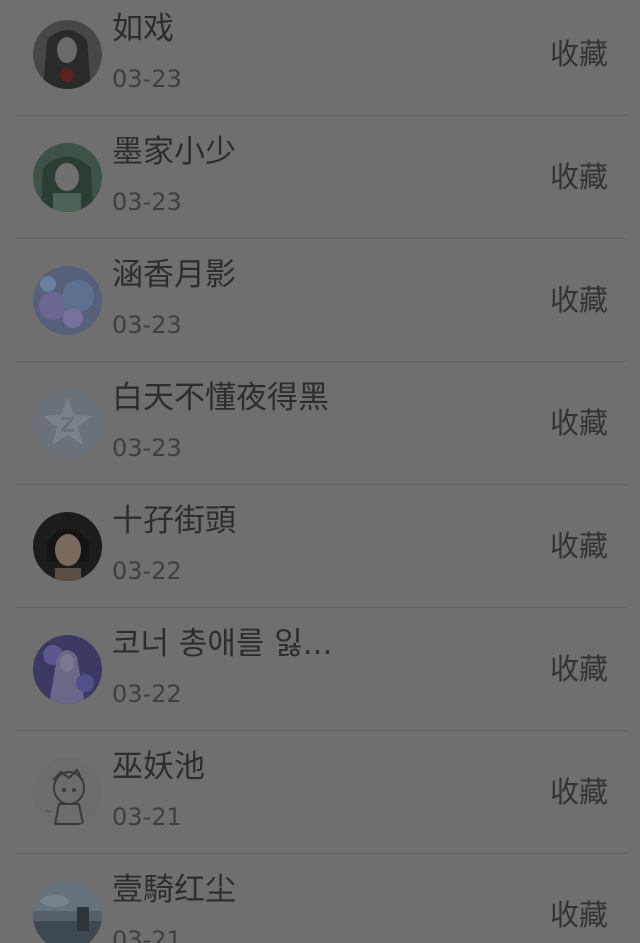 This screenshot has width=640, height=943. Describe the element at coordinates (320, 546) in the screenshot. I see `list-item: 十孖街頭 03-22 收藏` at that location.